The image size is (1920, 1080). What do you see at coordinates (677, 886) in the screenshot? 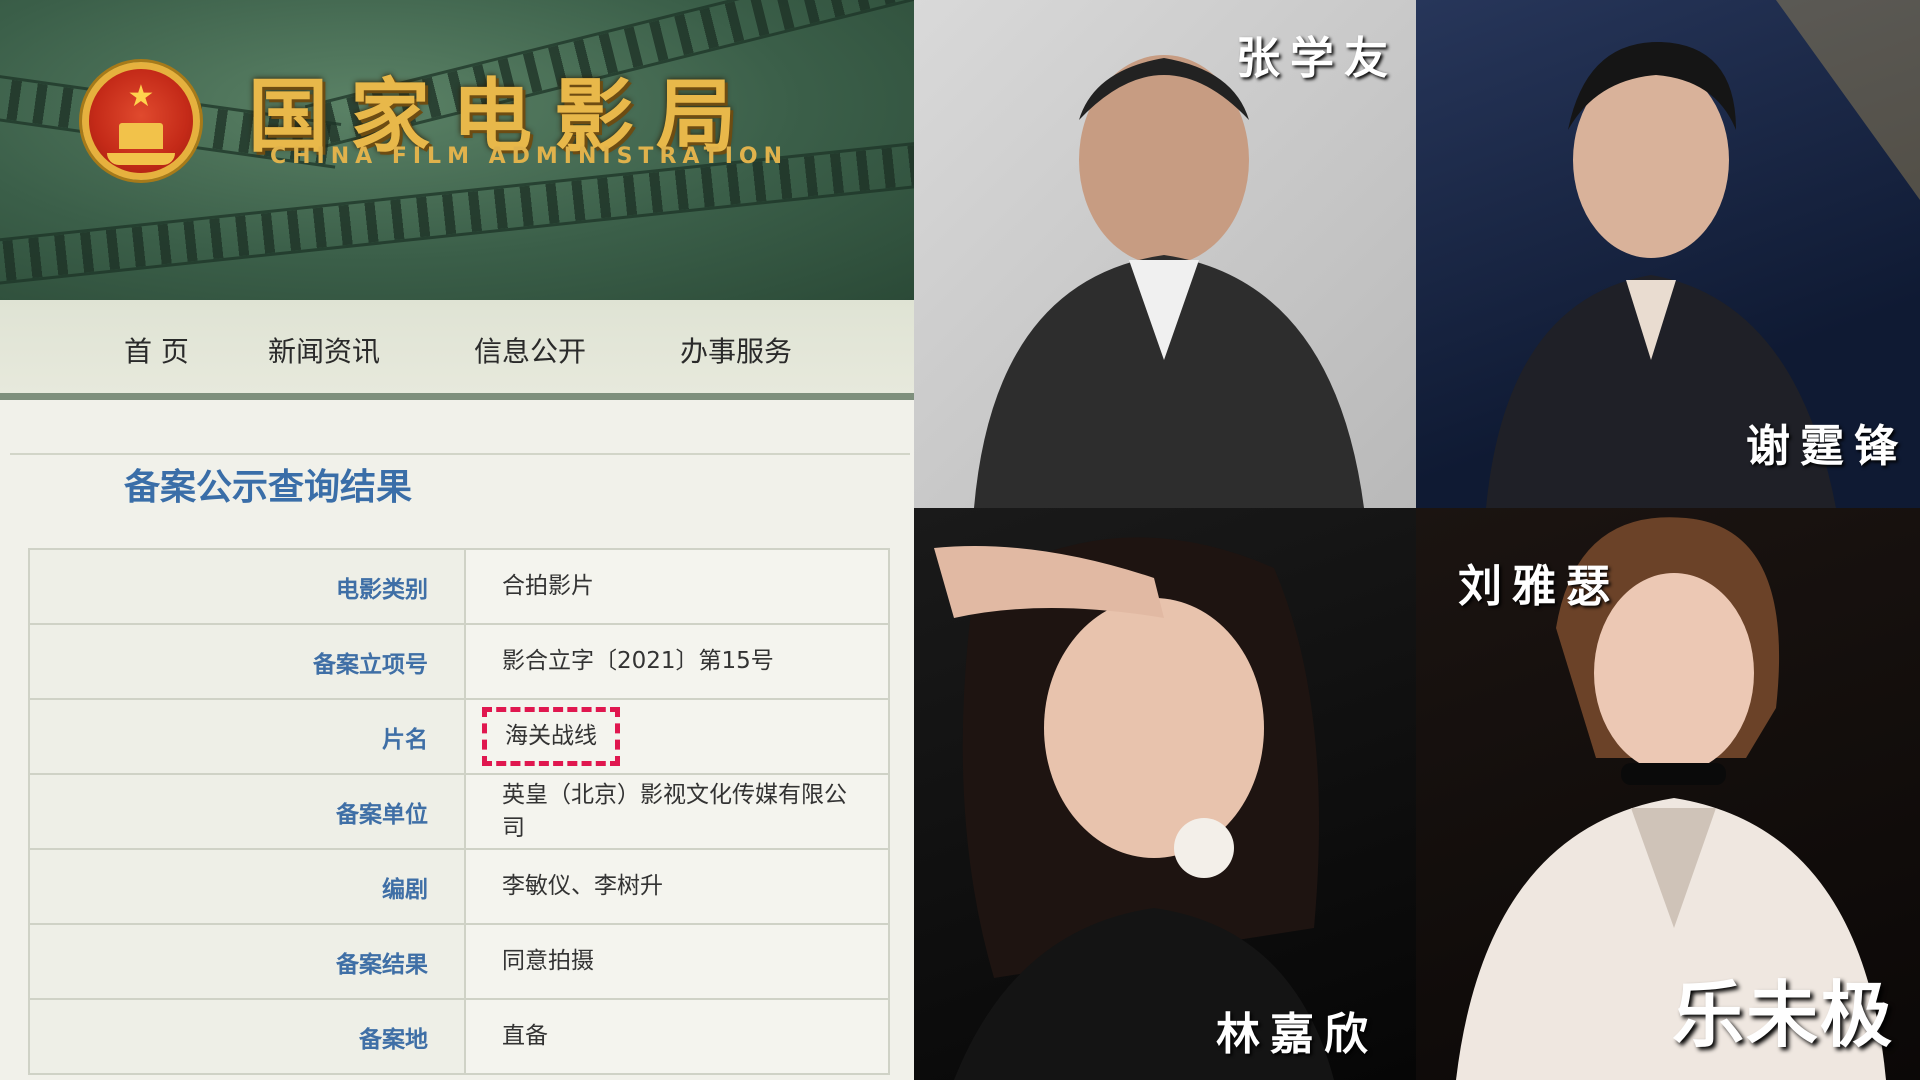
I see `field-value: 李敏仪、李树升` at bounding box center [677, 886].